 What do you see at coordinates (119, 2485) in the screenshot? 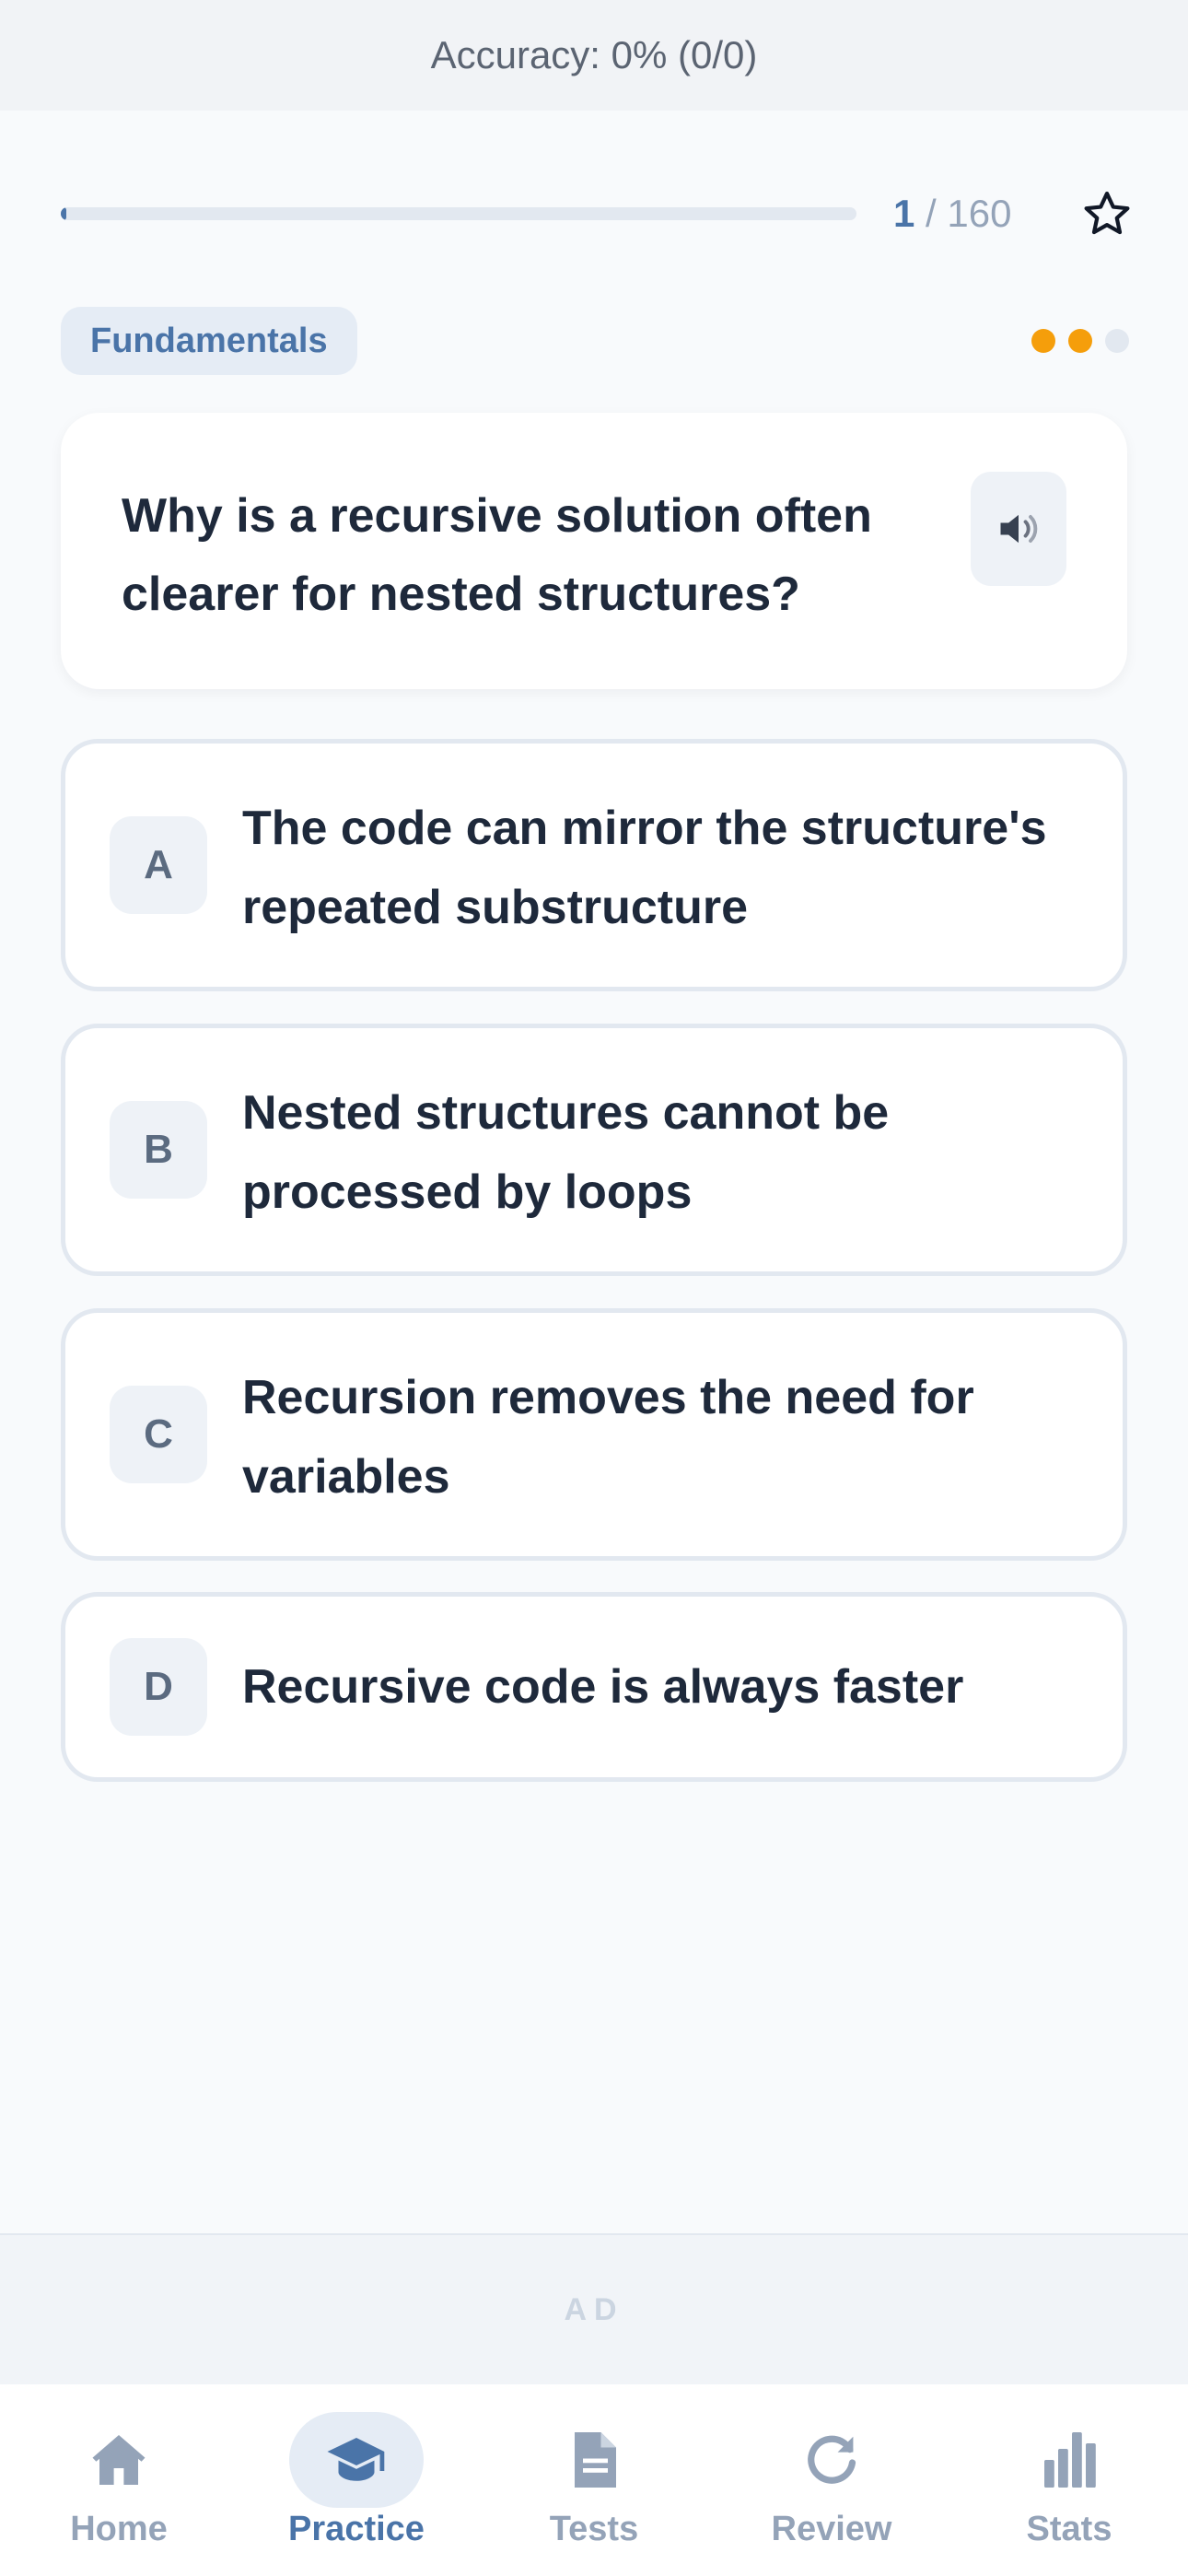
I see `nav-home: Home` at bounding box center [119, 2485].